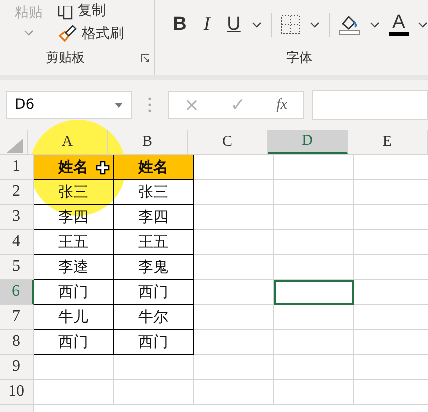 The width and height of the screenshot is (428, 412). What do you see at coordinates (17, 192) in the screenshot?
I see `row-header: 2` at bounding box center [17, 192].